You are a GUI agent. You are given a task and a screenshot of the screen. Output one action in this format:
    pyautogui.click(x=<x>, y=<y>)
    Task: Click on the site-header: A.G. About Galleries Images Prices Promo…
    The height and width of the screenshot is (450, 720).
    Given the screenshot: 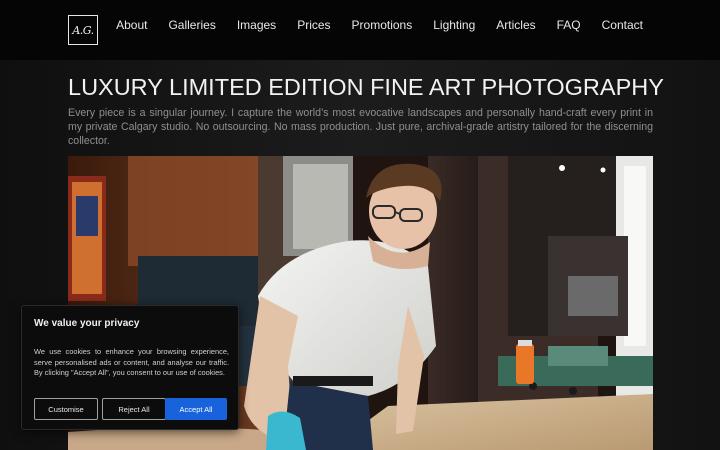 What is the action you would take?
    pyautogui.click(x=360, y=30)
    